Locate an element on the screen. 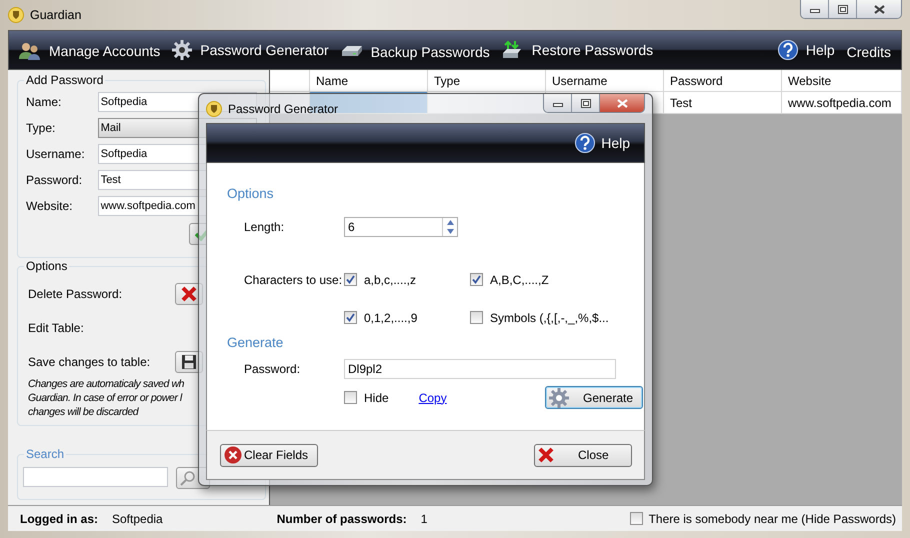 The height and width of the screenshot is (538, 910). checkbox-label: 0,1,2,....,9 is located at coordinates (391, 317).